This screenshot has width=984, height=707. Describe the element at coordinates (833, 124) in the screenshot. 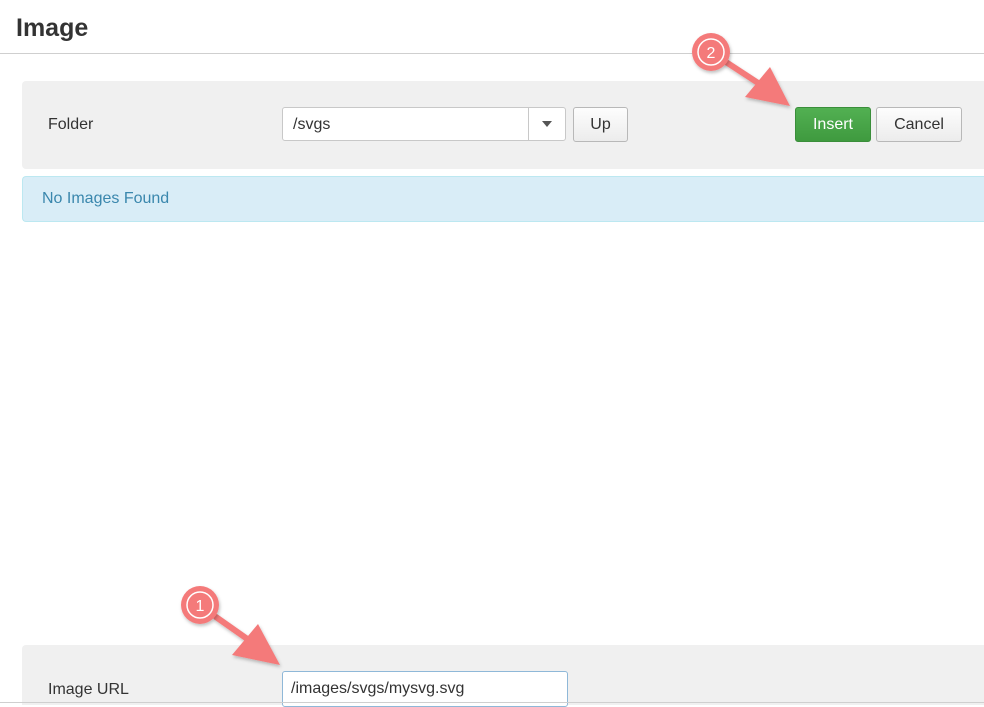

I see `insert-button: Insert` at that location.